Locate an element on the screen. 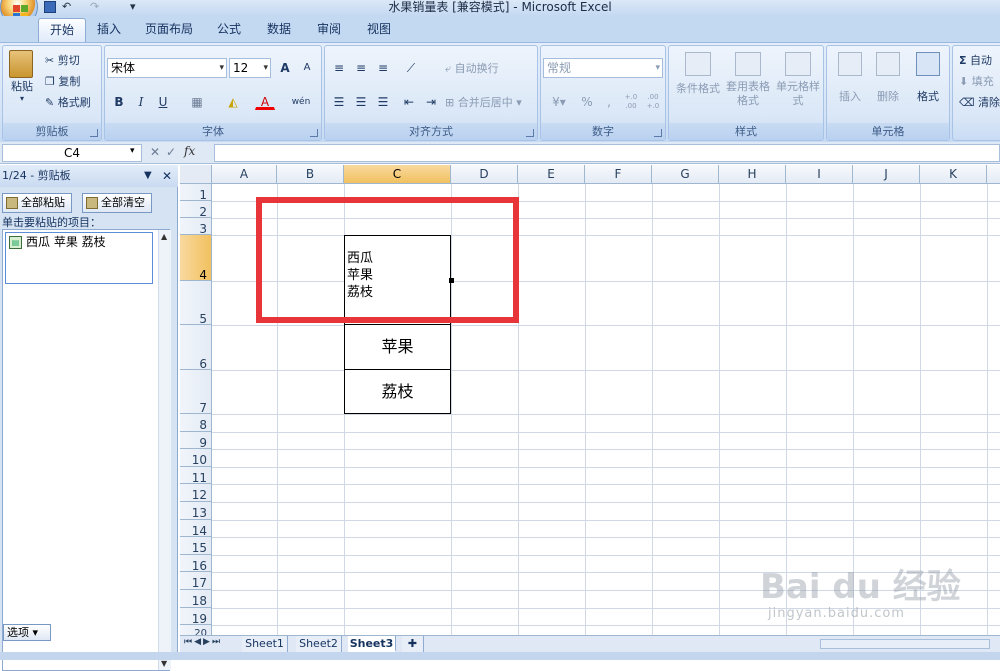  paste-all-button: 全部粘贴 is located at coordinates (37, 203).